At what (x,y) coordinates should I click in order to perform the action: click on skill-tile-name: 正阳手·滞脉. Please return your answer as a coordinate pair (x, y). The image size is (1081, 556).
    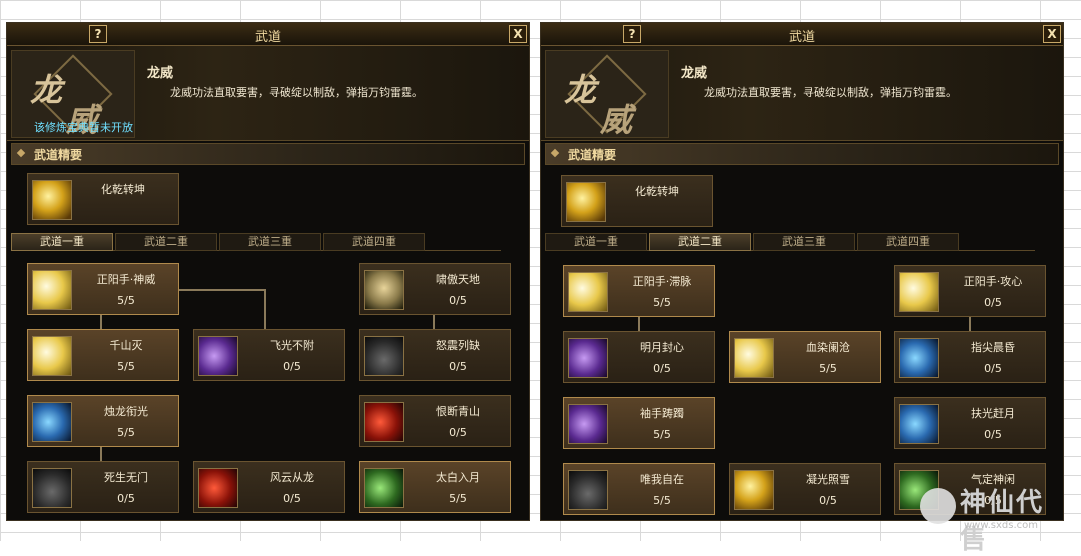
    Looking at the image, I should click on (662, 281).